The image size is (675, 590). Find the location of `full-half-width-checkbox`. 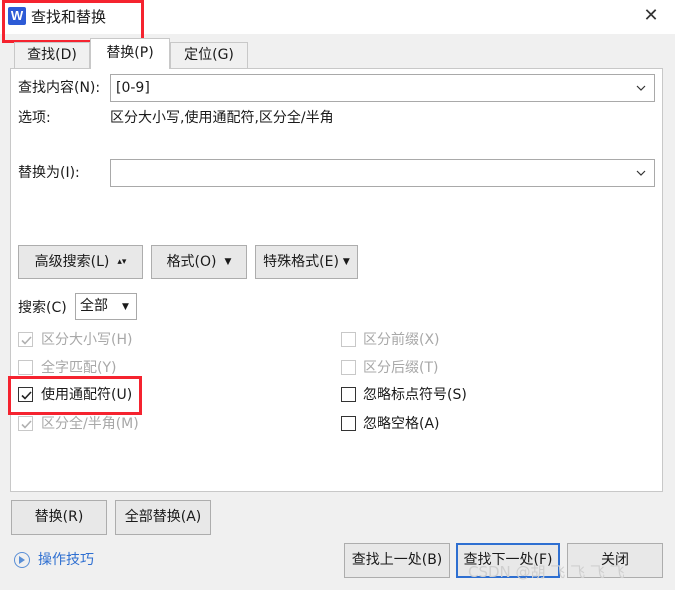

full-half-width-checkbox is located at coordinates (25, 423).